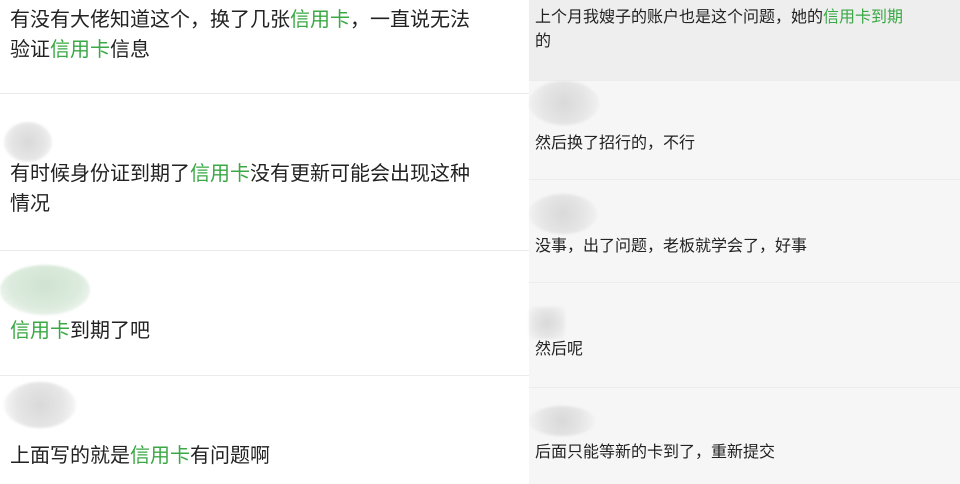  Describe the element at coordinates (264, 313) in the screenshot. I see `comment-item: 信用卡到期了吧` at that location.